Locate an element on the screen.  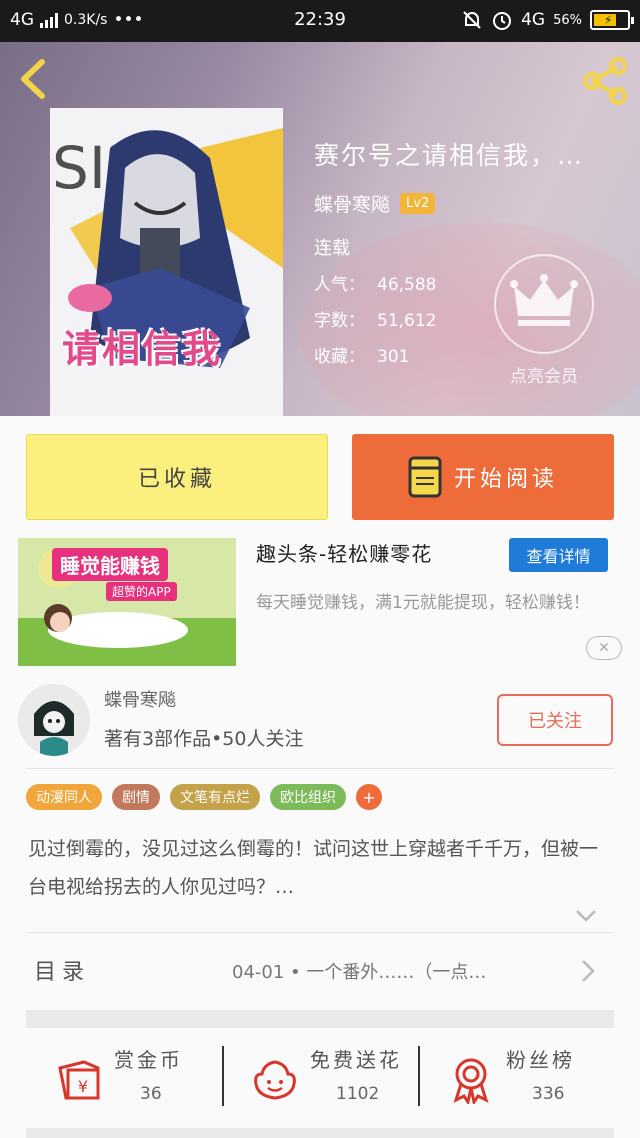
fan-ranking-label: 粉丝榜 is located at coordinates (540, 1060).